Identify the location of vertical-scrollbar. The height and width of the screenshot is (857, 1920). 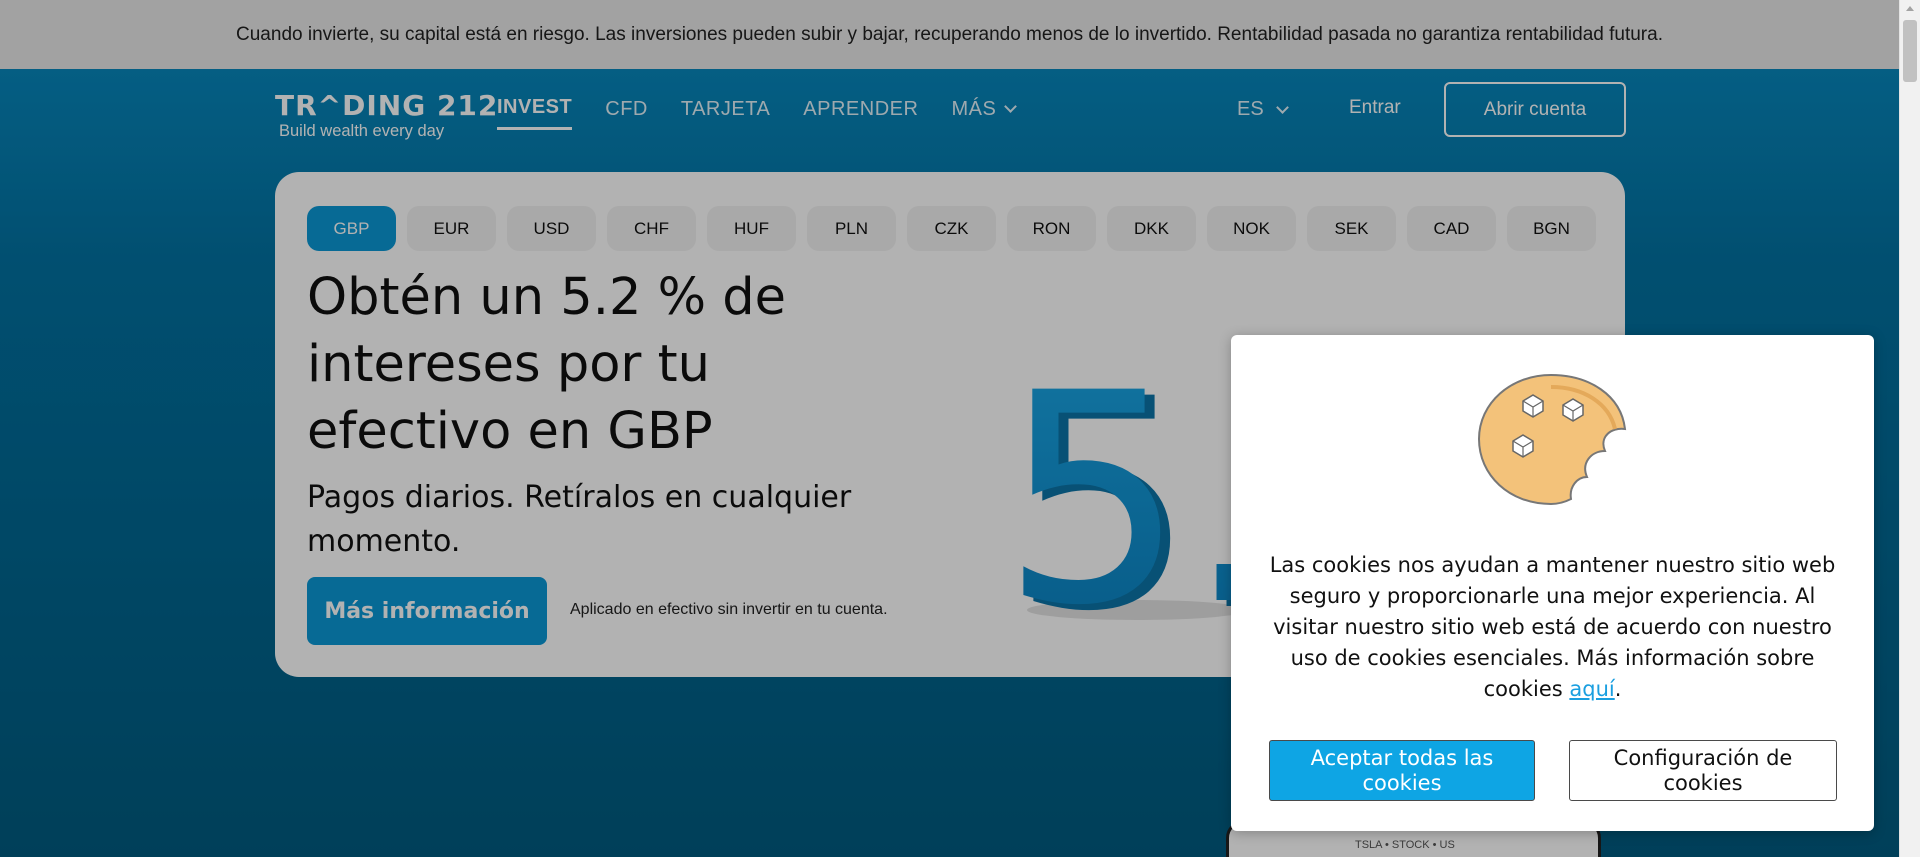
(1909, 428).